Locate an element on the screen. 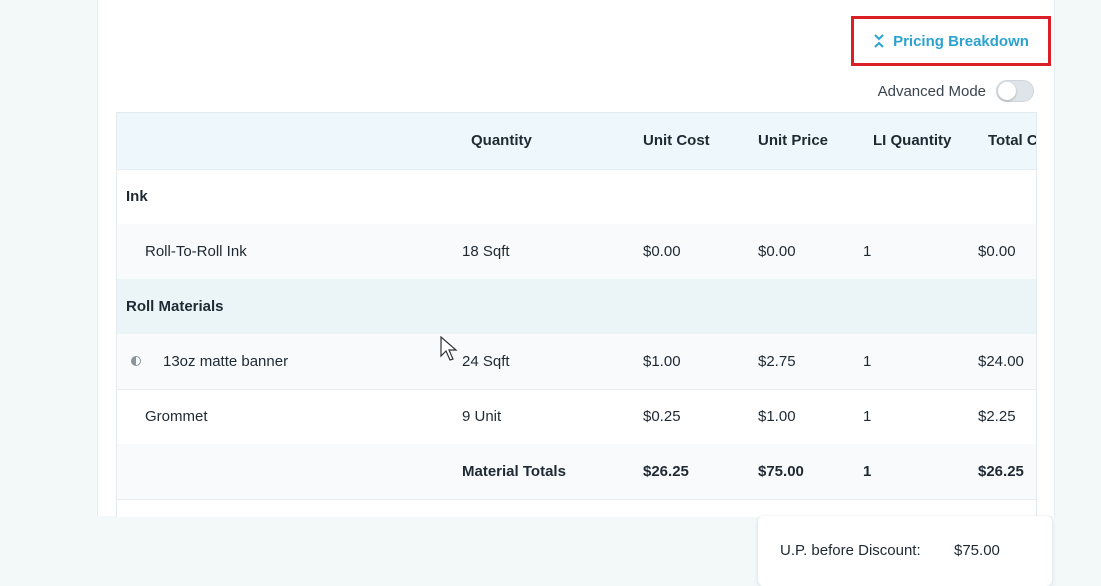 The width and height of the screenshot is (1101, 586). item-unit-price: $2.75 is located at coordinates (777, 361).